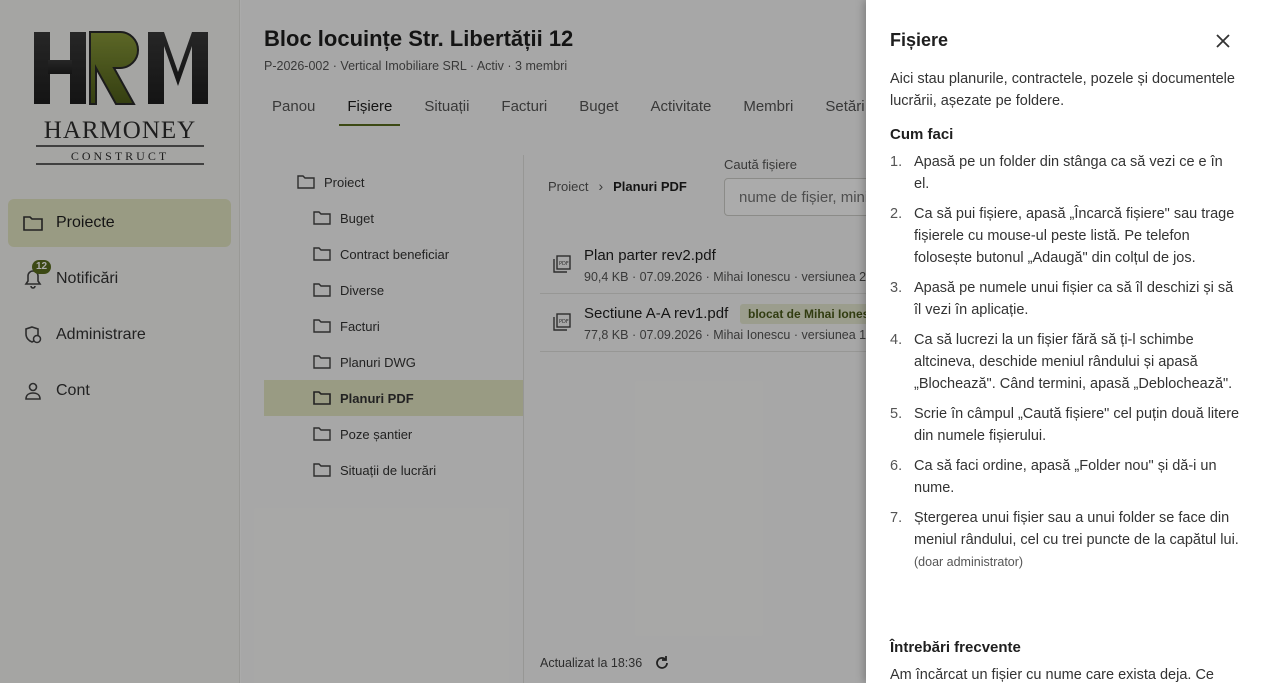  What do you see at coordinates (1223, 41) in the screenshot?
I see `close-icon` at bounding box center [1223, 41].